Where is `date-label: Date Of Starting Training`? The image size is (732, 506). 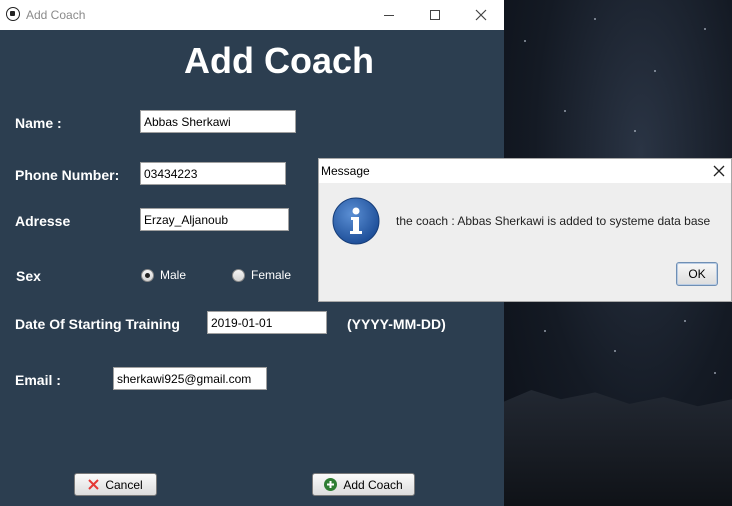
date-label: Date Of Starting Training is located at coordinates (97, 324).